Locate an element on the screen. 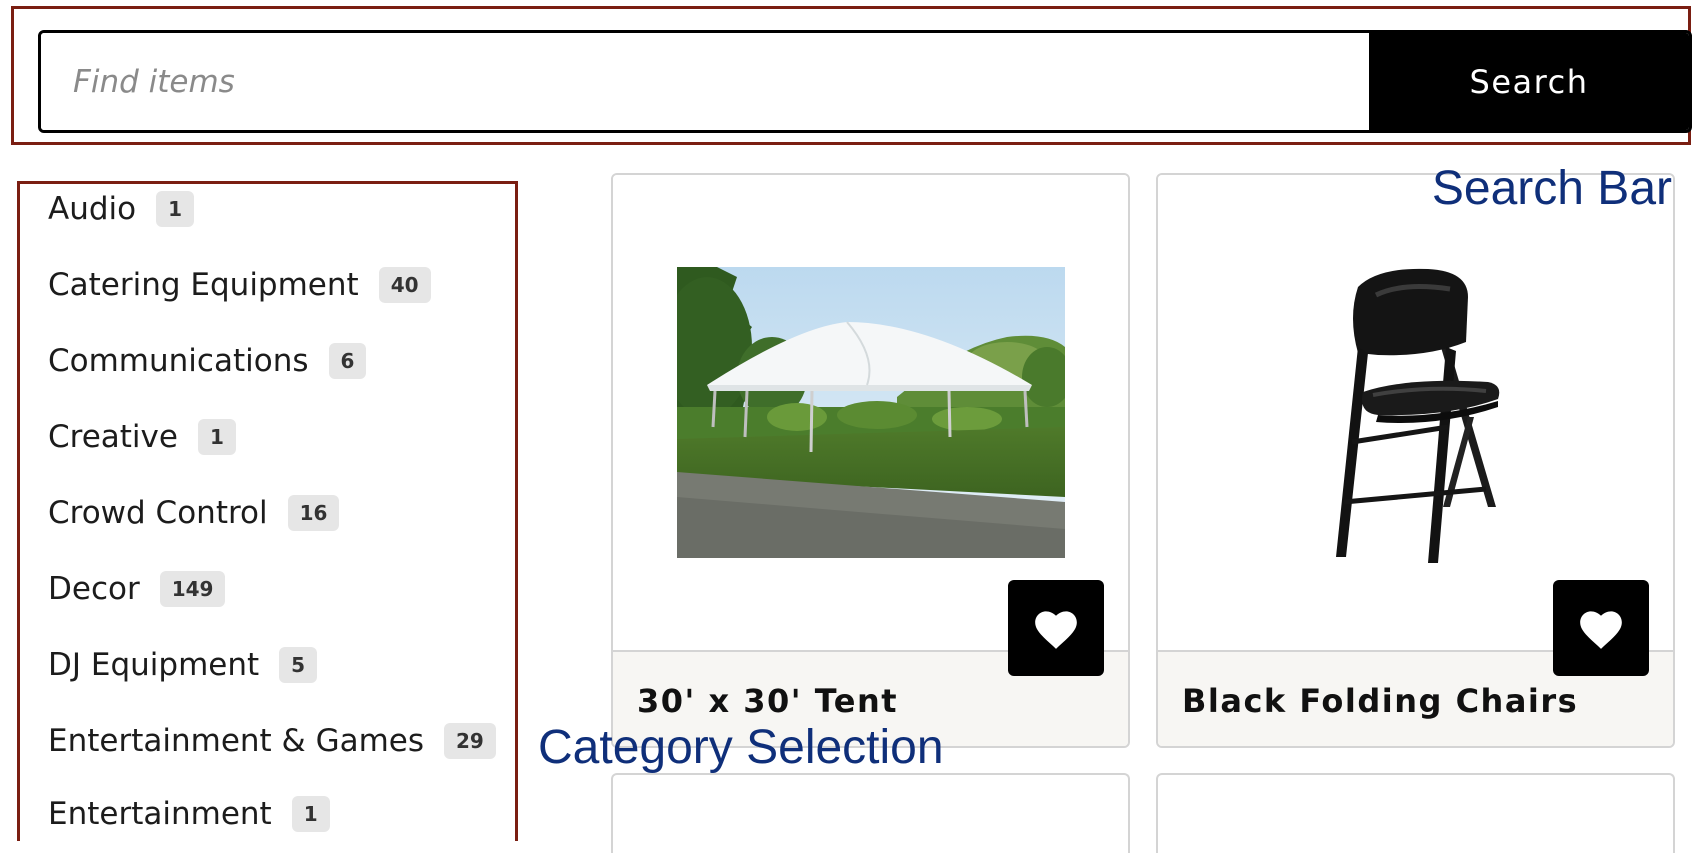 The image size is (1694, 853). category-item-communications: Communications 6 is located at coordinates (207, 361).